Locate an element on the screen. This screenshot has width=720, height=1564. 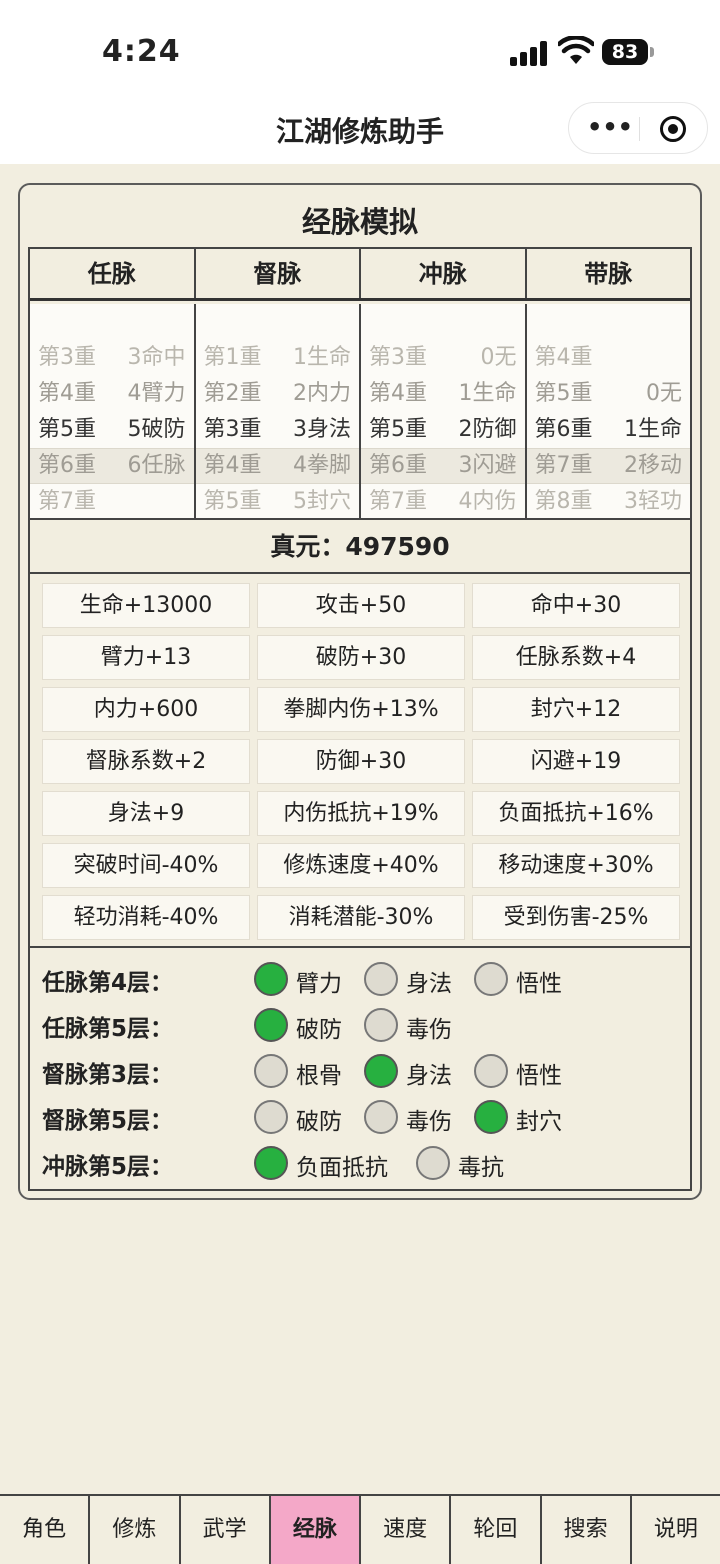
picker-option: 第5重 2防御 is located at coordinates (443, 430).